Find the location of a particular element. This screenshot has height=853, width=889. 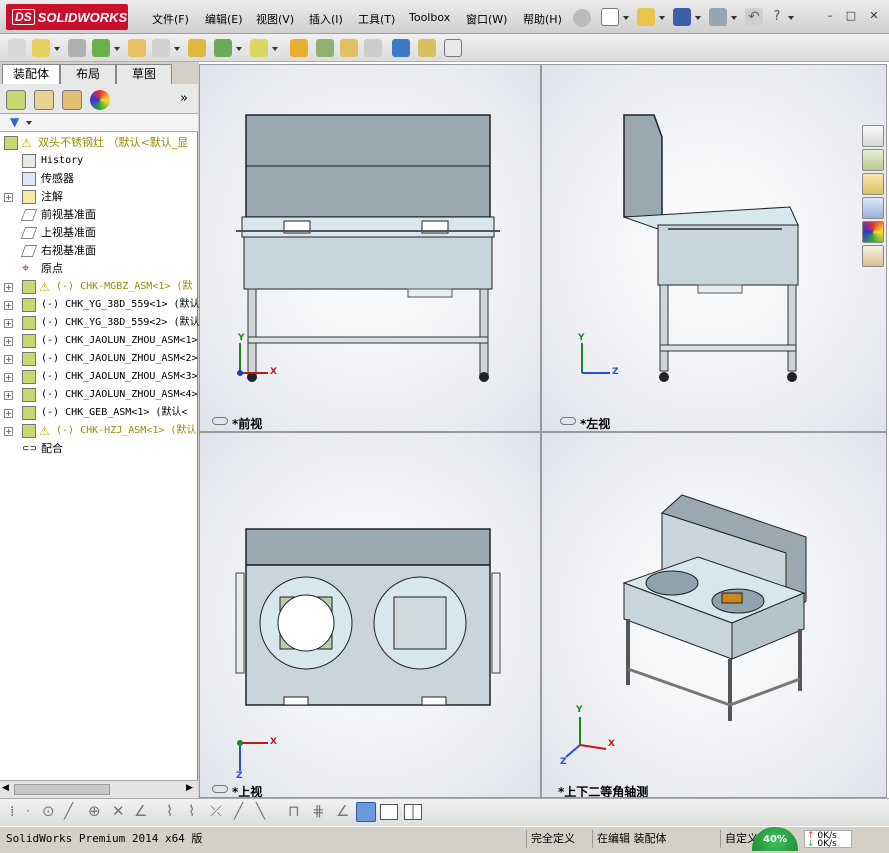

feature-manager-icon is located at coordinates (16, 100).